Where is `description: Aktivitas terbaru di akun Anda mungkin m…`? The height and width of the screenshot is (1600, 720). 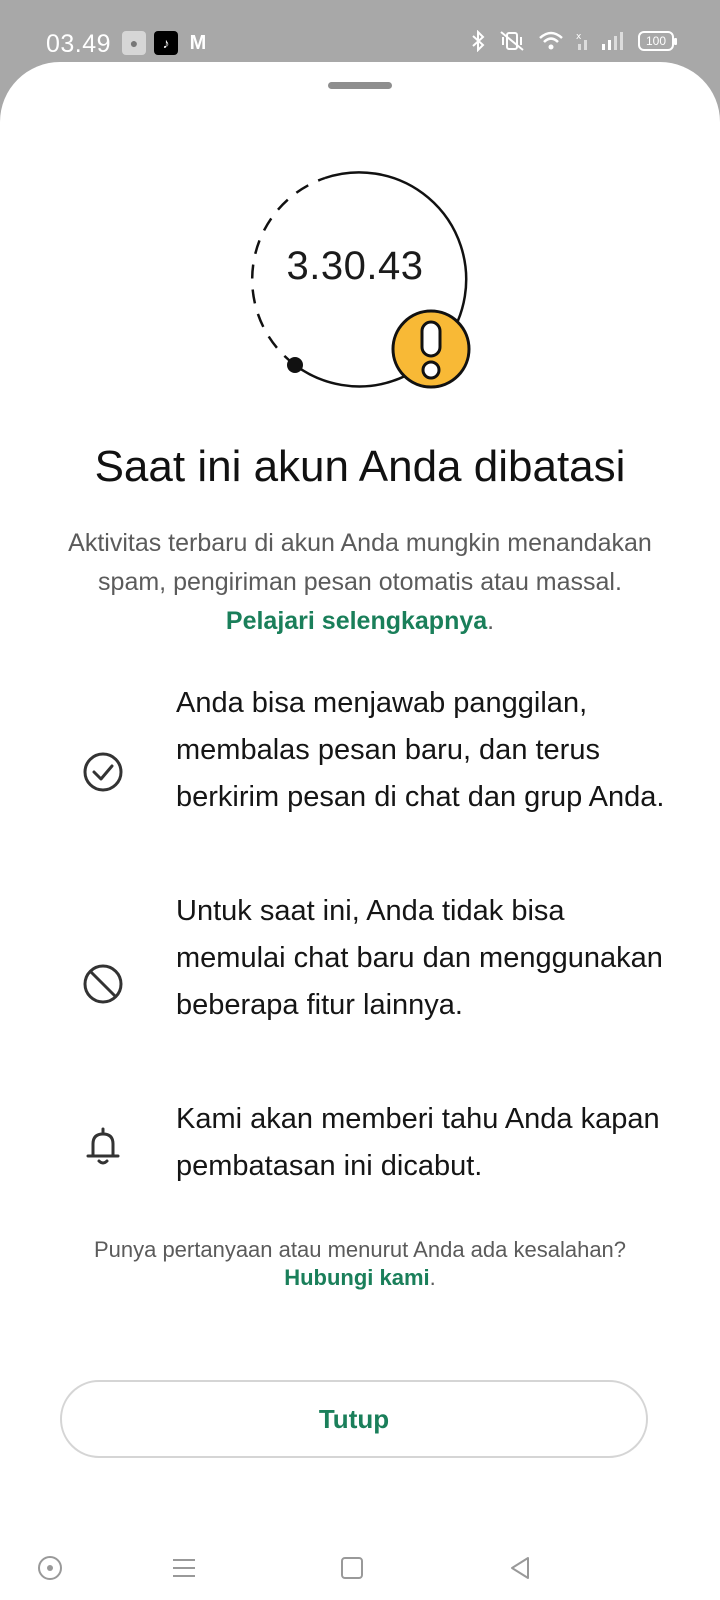
description: Aktivitas terbaru di akun Anda mungkin m… is located at coordinates (360, 582).